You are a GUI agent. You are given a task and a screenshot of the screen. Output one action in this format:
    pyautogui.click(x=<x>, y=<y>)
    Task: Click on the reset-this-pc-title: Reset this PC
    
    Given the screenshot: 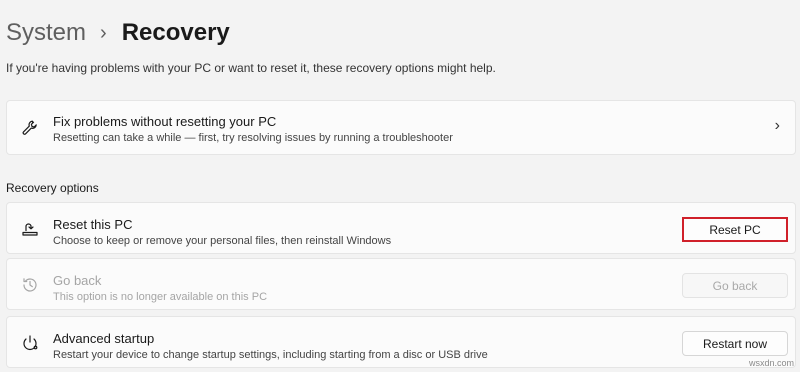 What is the action you would take?
    pyautogui.click(x=93, y=224)
    